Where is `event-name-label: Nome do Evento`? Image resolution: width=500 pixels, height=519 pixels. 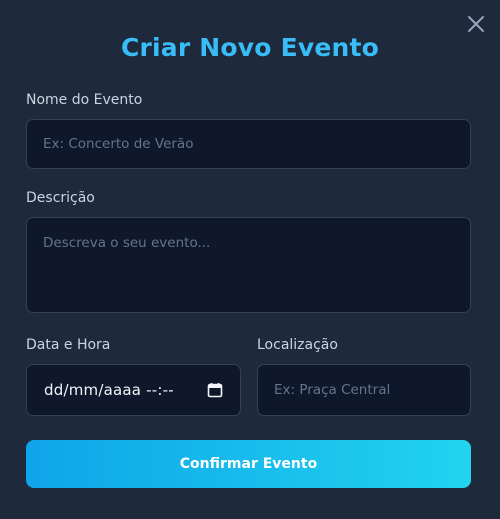
event-name-label: Nome do Evento is located at coordinates (84, 100).